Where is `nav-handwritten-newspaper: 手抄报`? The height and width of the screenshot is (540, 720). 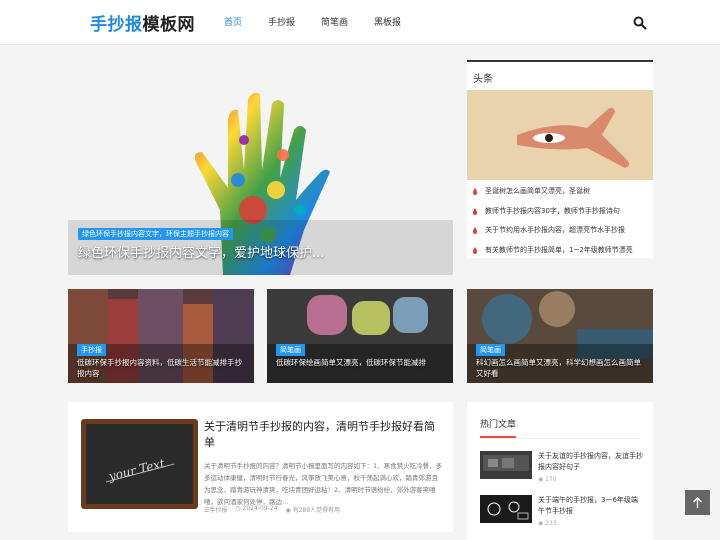 nav-handwritten-newspaper: 手抄报 is located at coordinates (281, 21).